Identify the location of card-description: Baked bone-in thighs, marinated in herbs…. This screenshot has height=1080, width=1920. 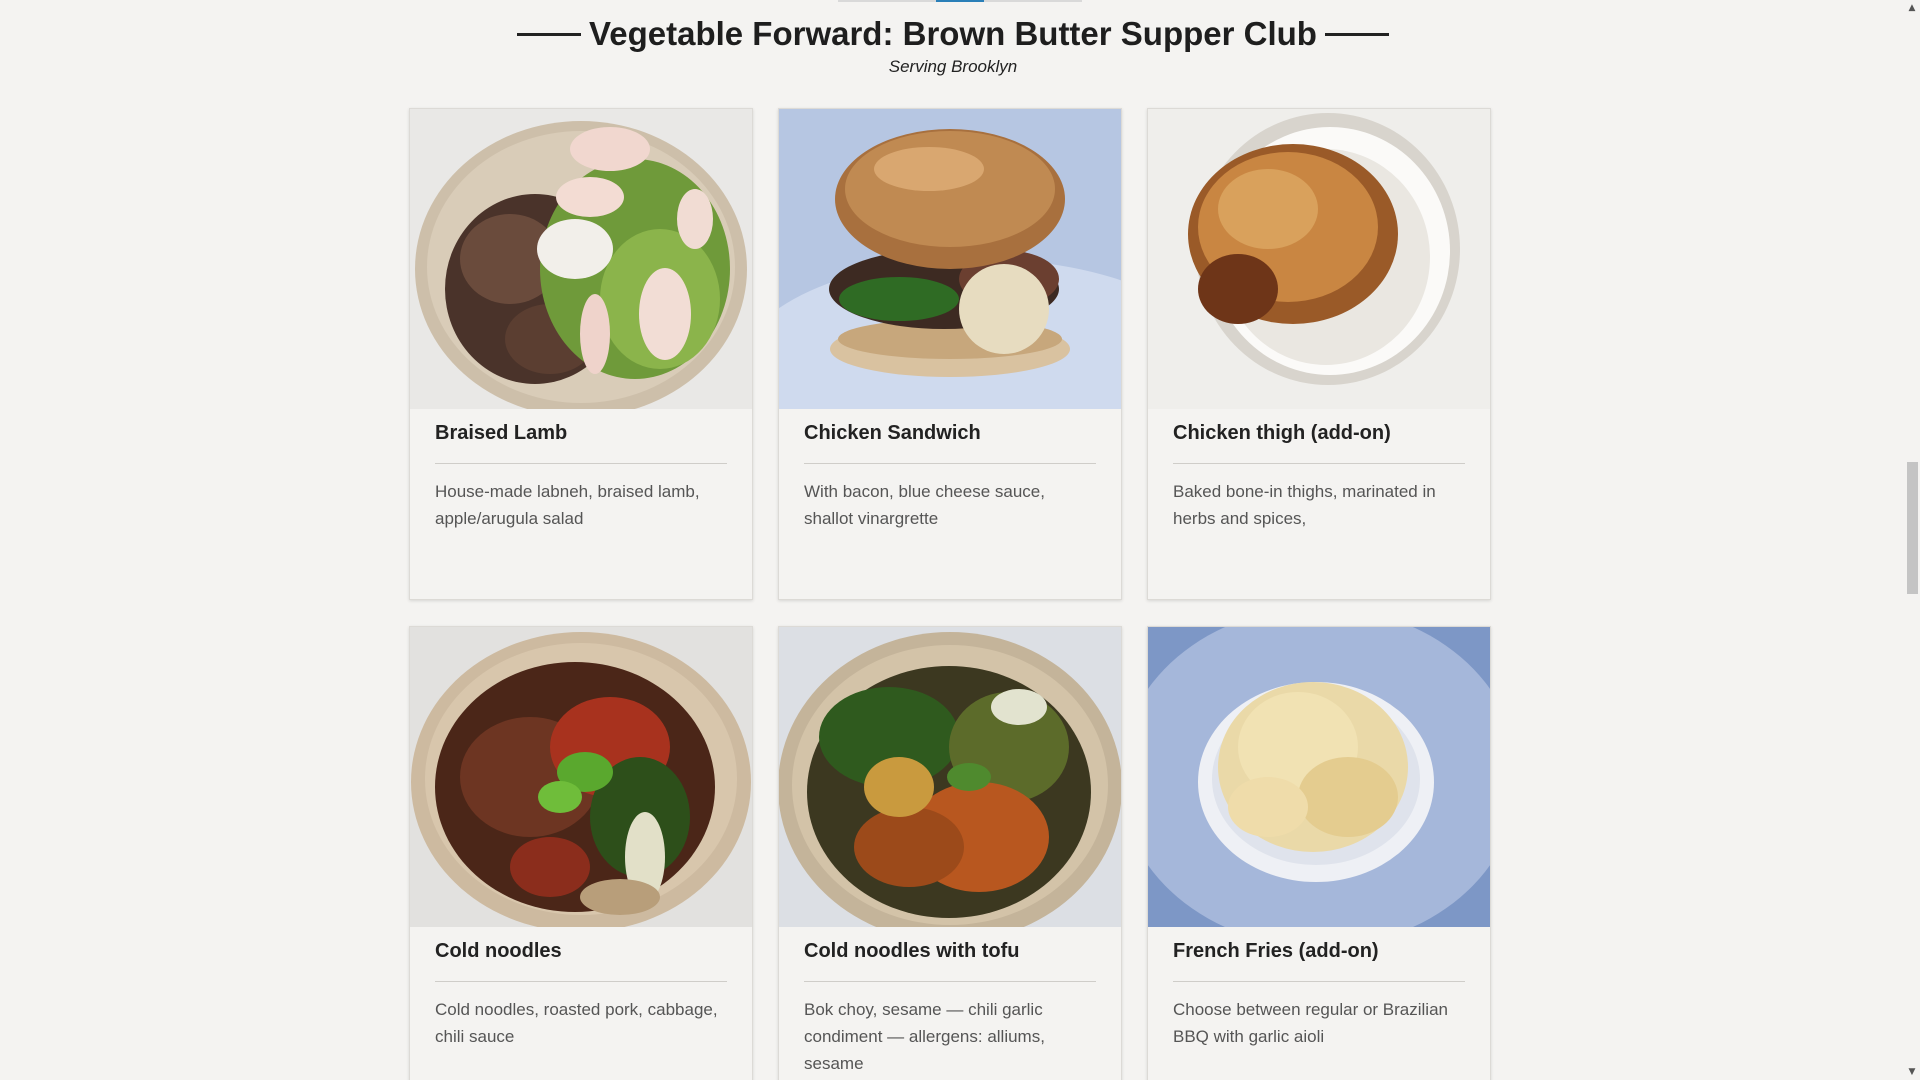
(1304, 505).